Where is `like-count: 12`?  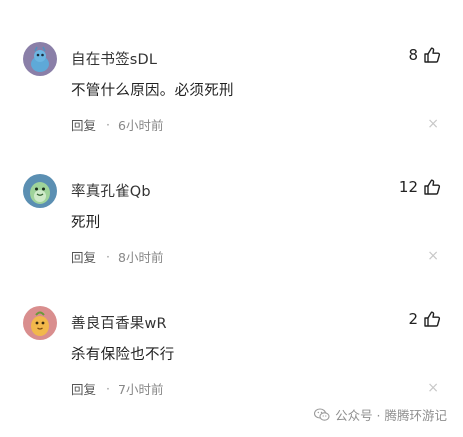 like-count: 12 is located at coordinates (408, 187).